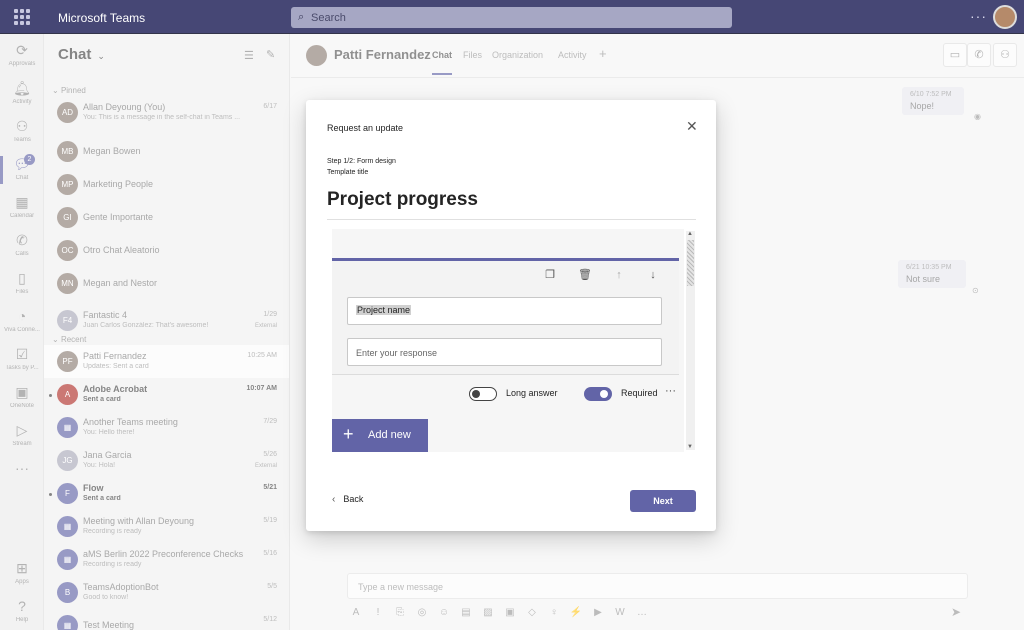  I want to click on scroll-down-icon: ▼, so click(690, 447).